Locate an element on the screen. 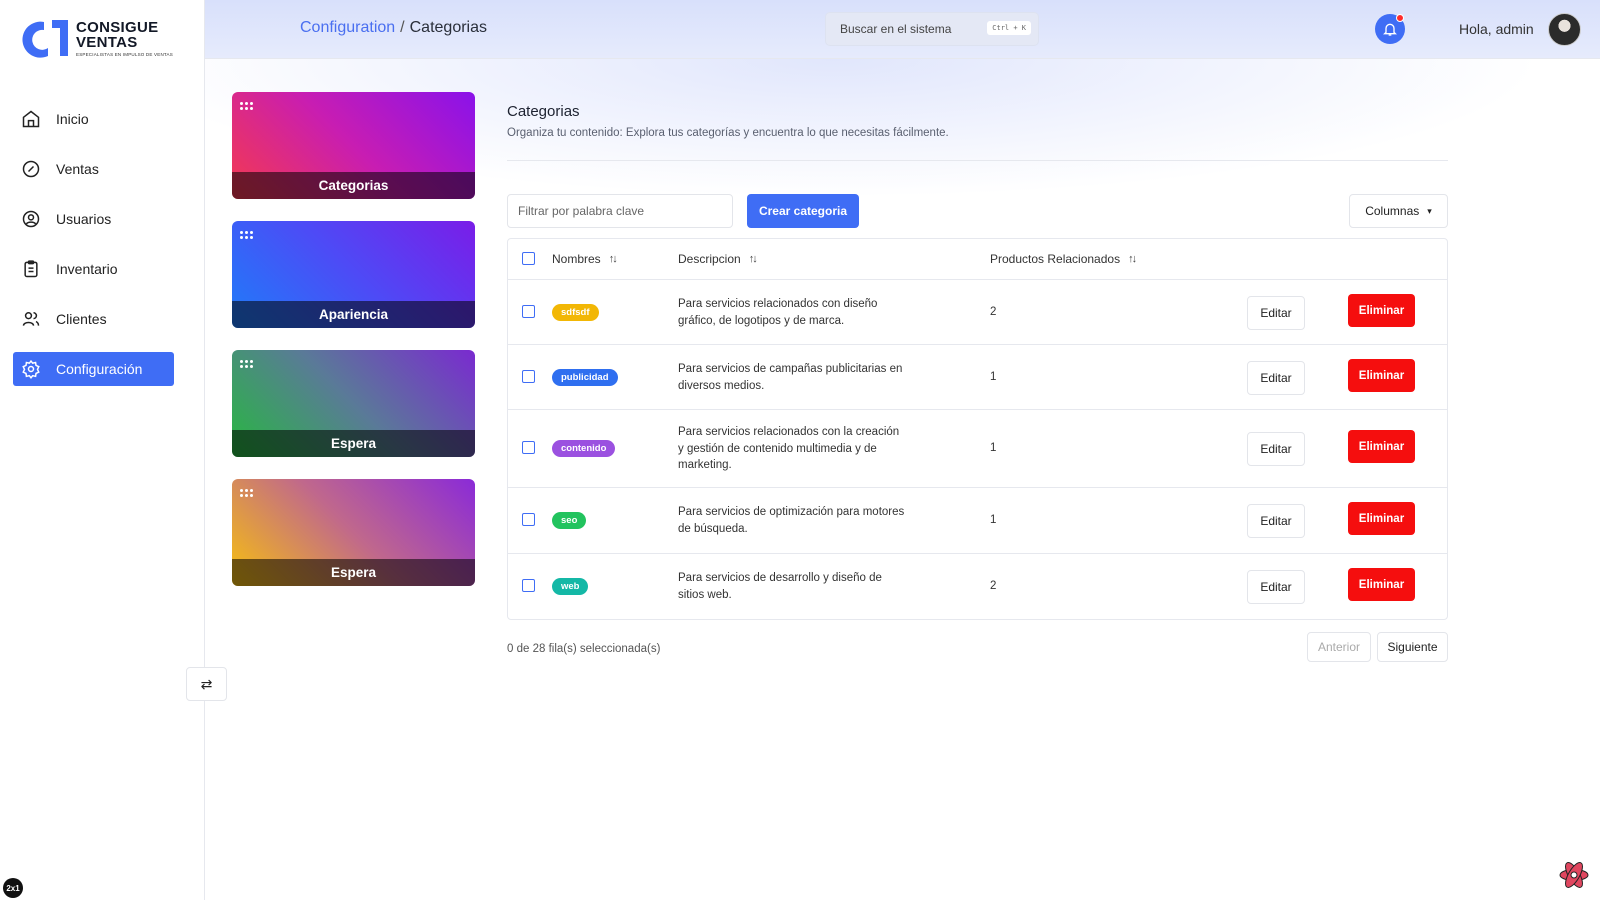  promo-badge: 2x1 is located at coordinates (13, 888).